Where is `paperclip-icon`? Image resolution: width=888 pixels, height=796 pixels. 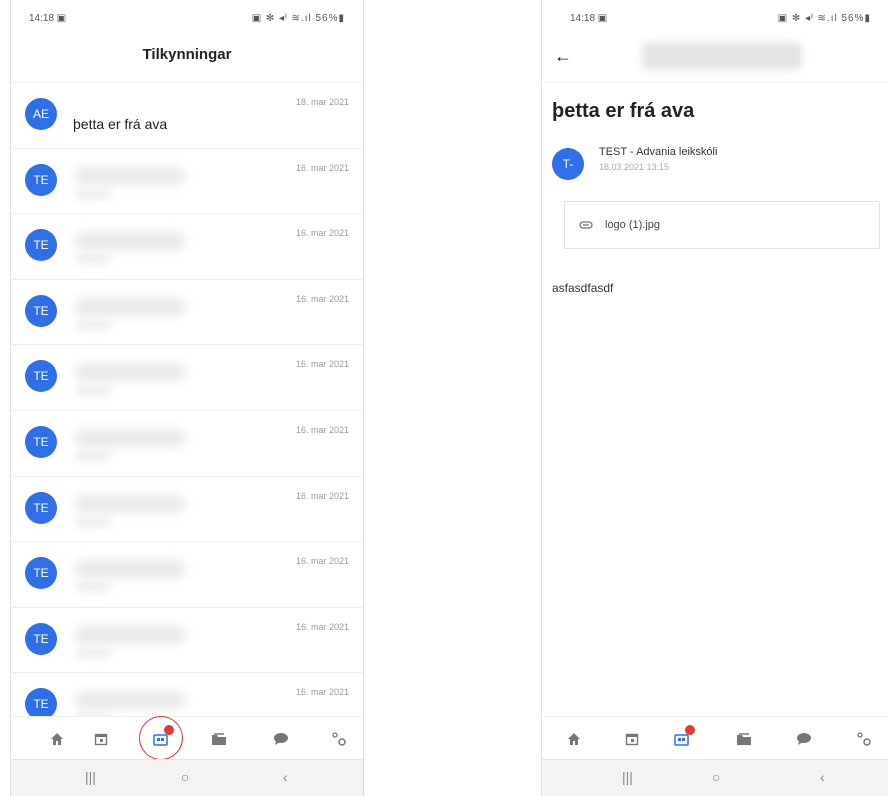
paperclip-icon is located at coordinates (586, 225).